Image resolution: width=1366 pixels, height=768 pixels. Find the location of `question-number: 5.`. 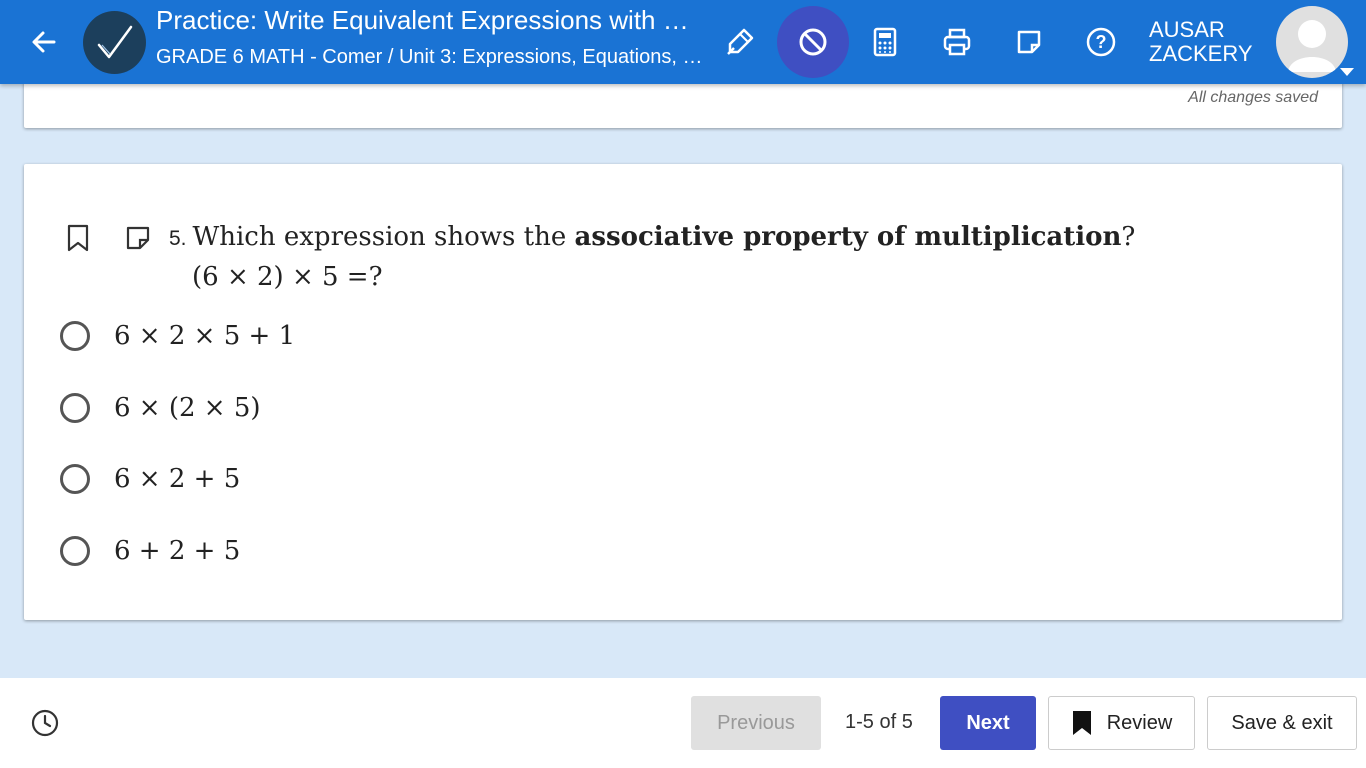

question-number: 5. is located at coordinates (178, 238).